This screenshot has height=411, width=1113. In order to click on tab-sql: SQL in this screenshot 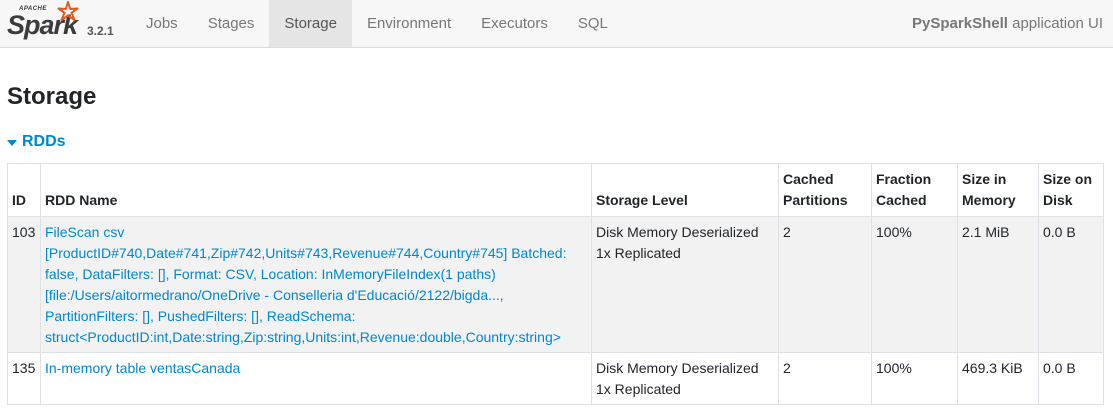, I will do `click(593, 23)`.